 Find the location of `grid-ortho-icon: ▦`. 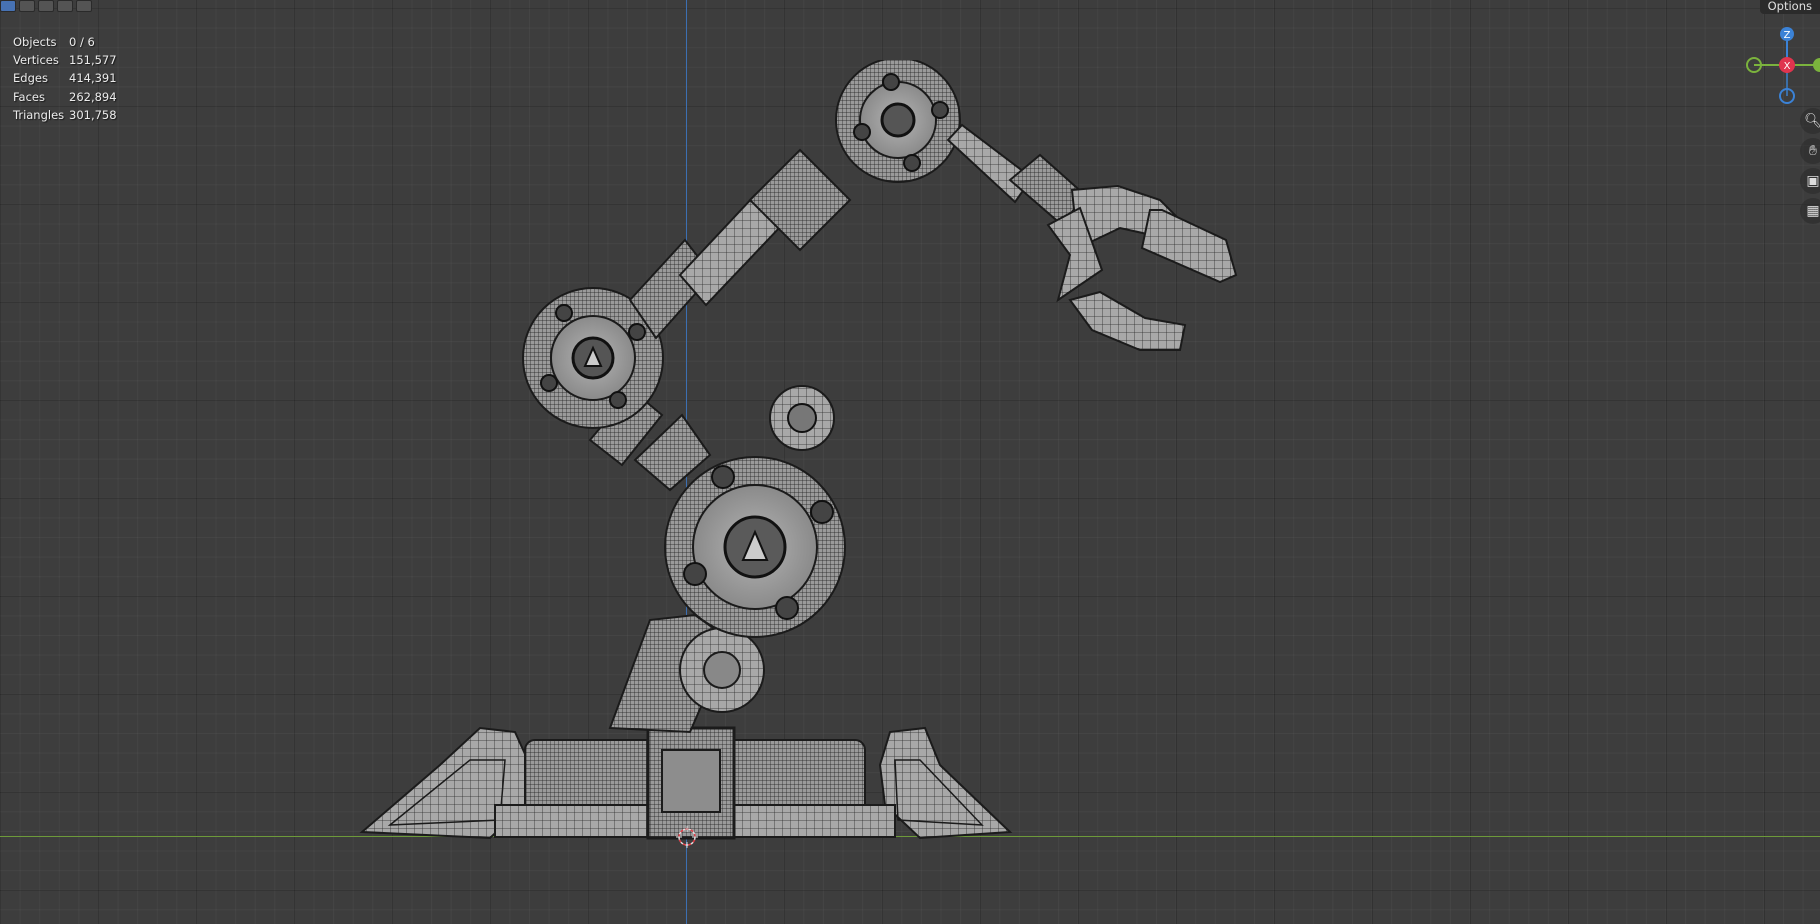

grid-ortho-icon: ▦ is located at coordinates (1810, 211).